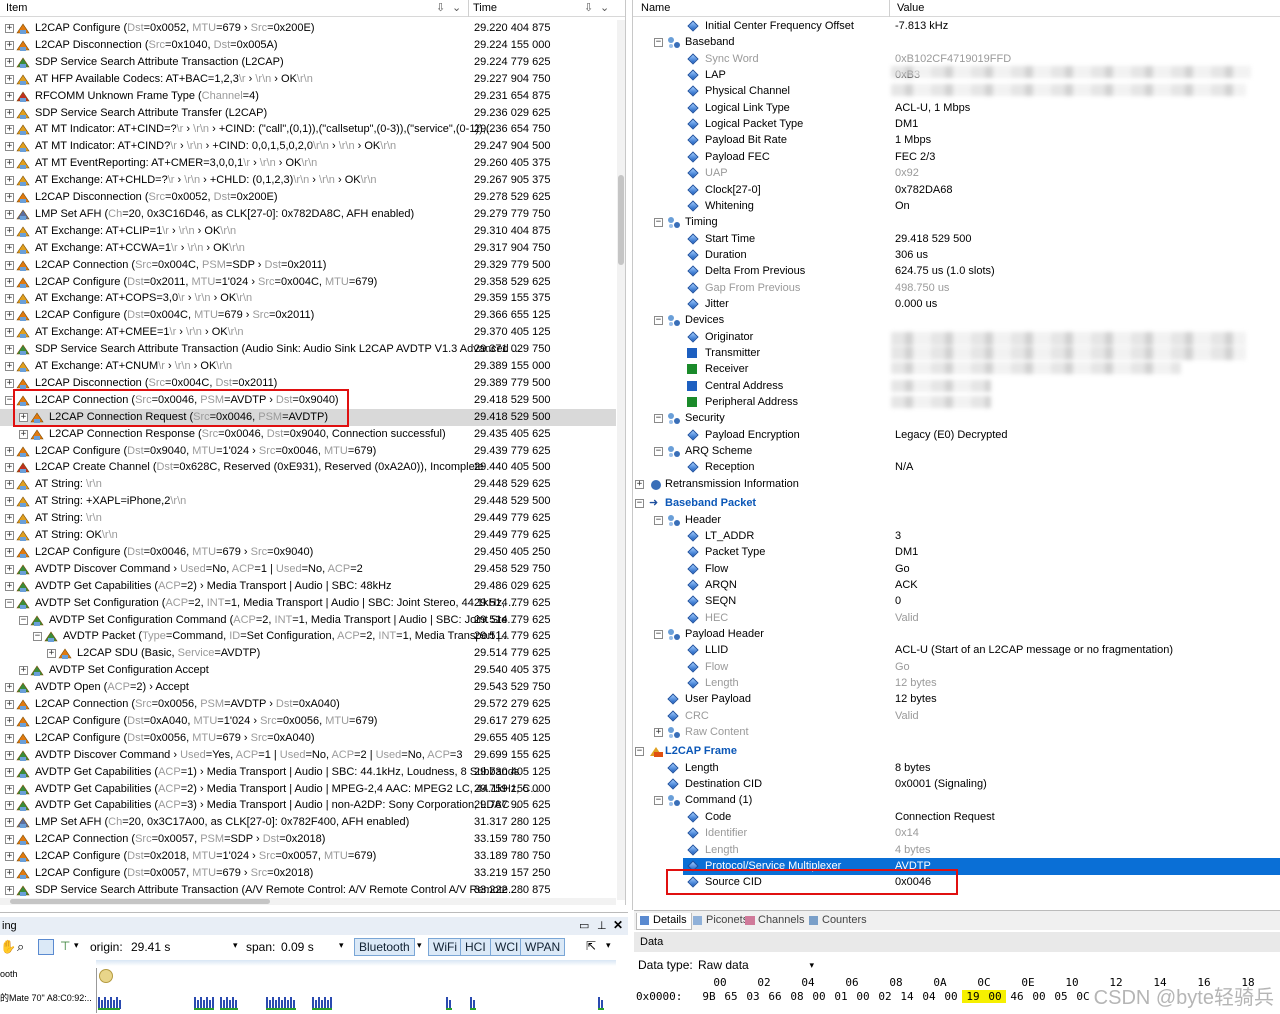 This screenshot has height=1014, width=1280. What do you see at coordinates (1017, 996) in the screenshot?
I see `hex-byte: 46` at bounding box center [1017, 996].